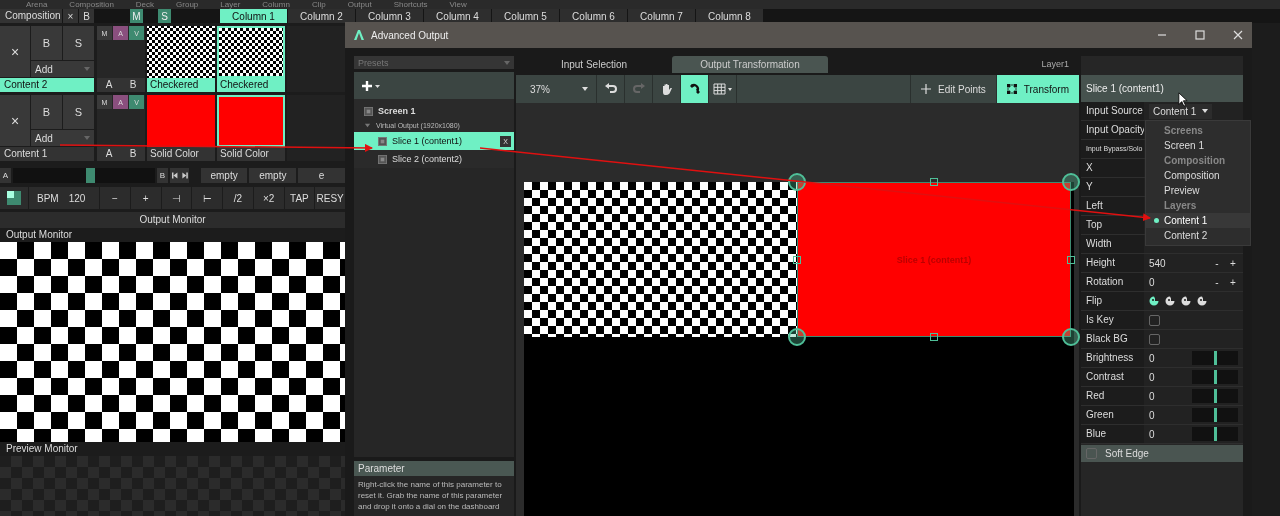 This screenshot has height=516, width=1280. What do you see at coordinates (1112, 301) in the screenshot?
I see `property-label: Flip` at bounding box center [1112, 301].